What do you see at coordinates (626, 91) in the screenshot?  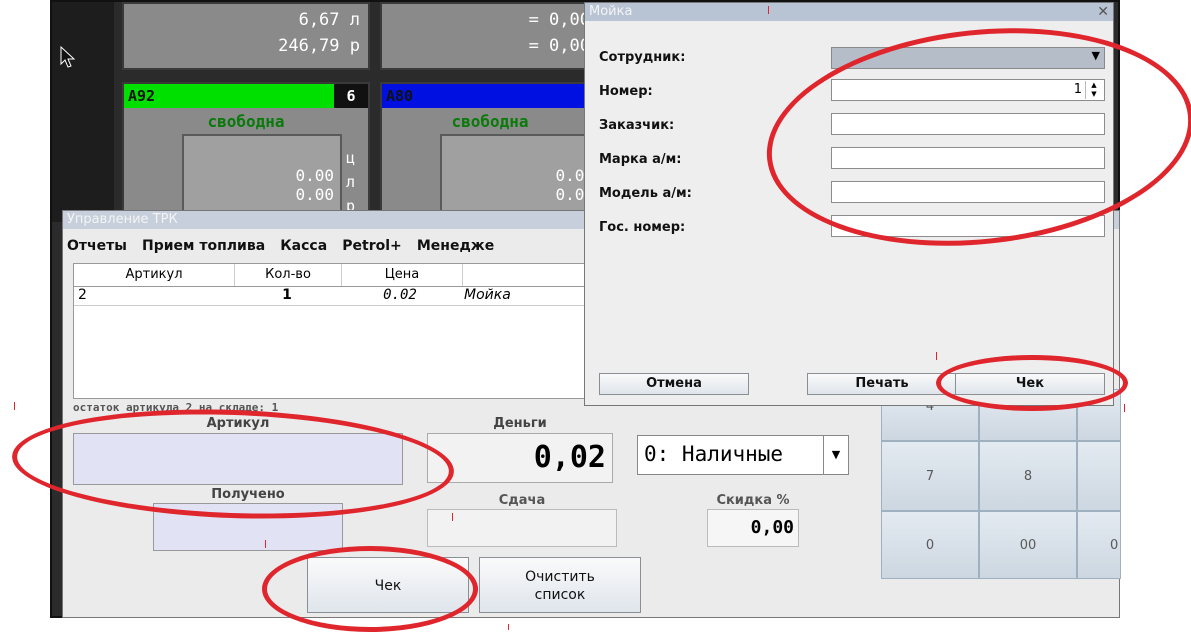 I see `number-label: Номер:` at bounding box center [626, 91].